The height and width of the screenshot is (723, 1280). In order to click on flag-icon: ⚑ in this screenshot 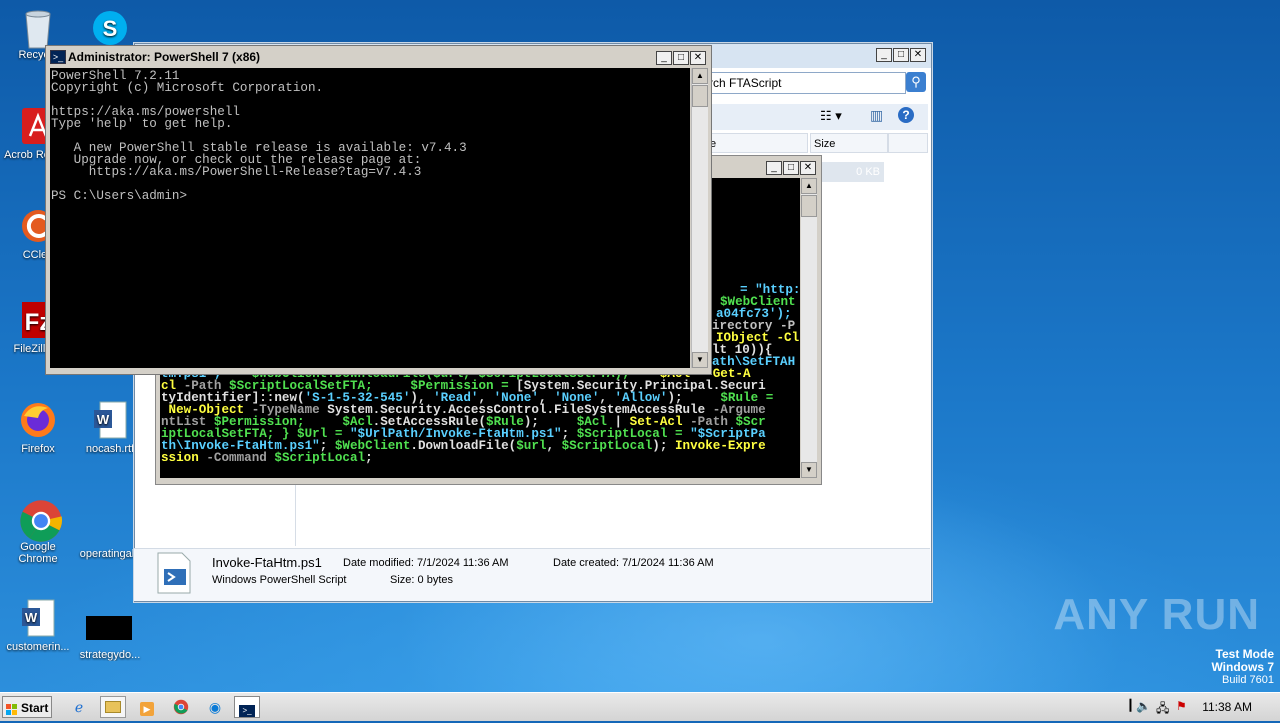, I will do `click(1181, 706)`.